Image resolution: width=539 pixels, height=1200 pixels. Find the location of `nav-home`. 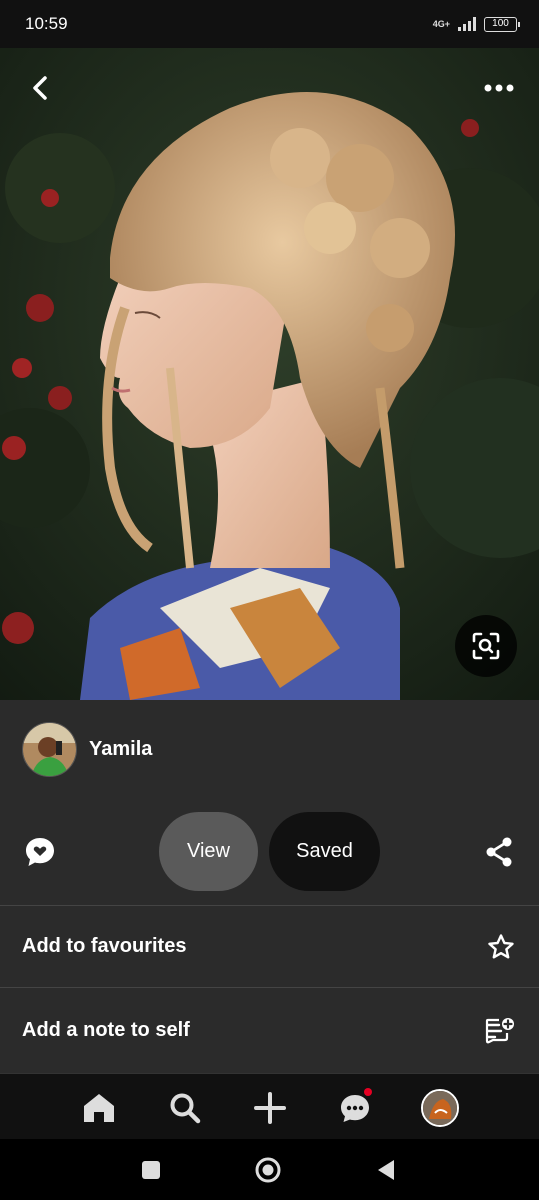

nav-home is located at coordinates (99, 1108).